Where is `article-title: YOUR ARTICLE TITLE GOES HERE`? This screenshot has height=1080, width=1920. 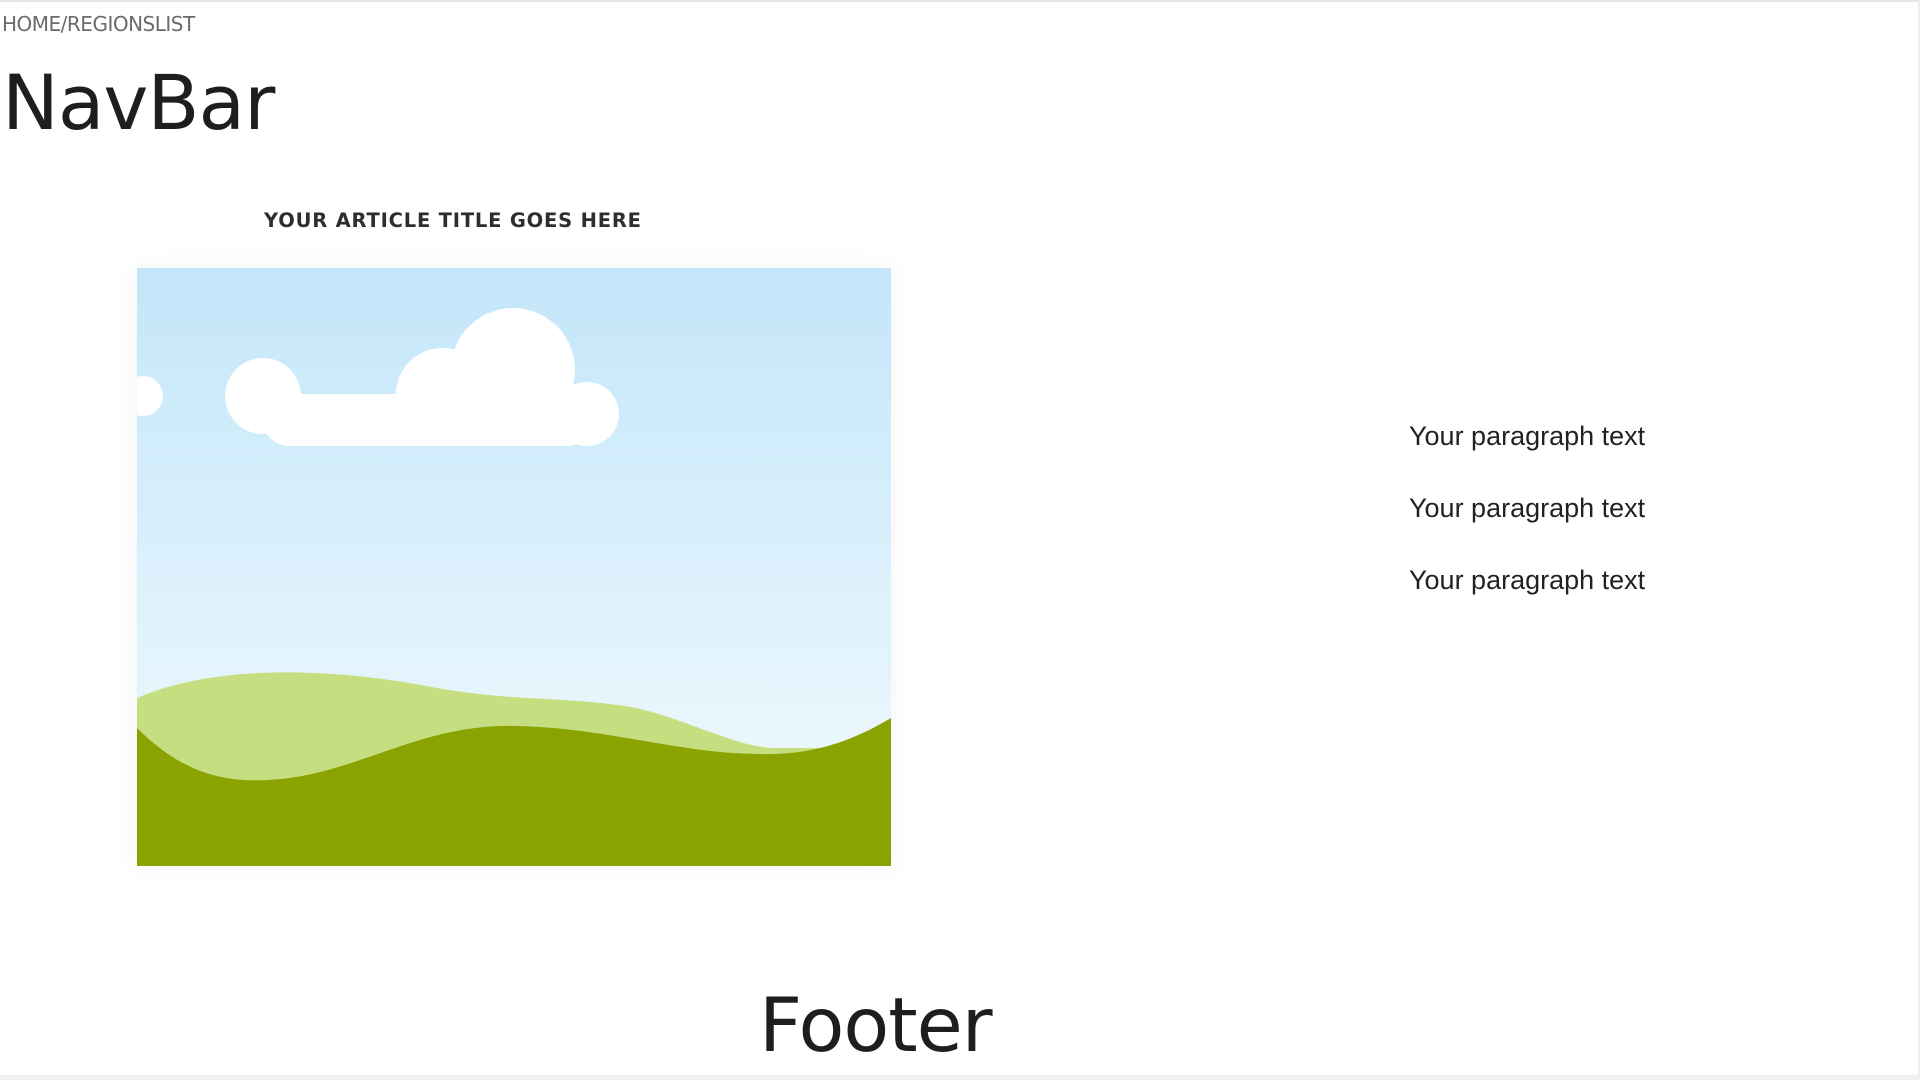 article-title: YOUR ARTICLE TITLE GOES HERE is located at coordinates (453, 220).